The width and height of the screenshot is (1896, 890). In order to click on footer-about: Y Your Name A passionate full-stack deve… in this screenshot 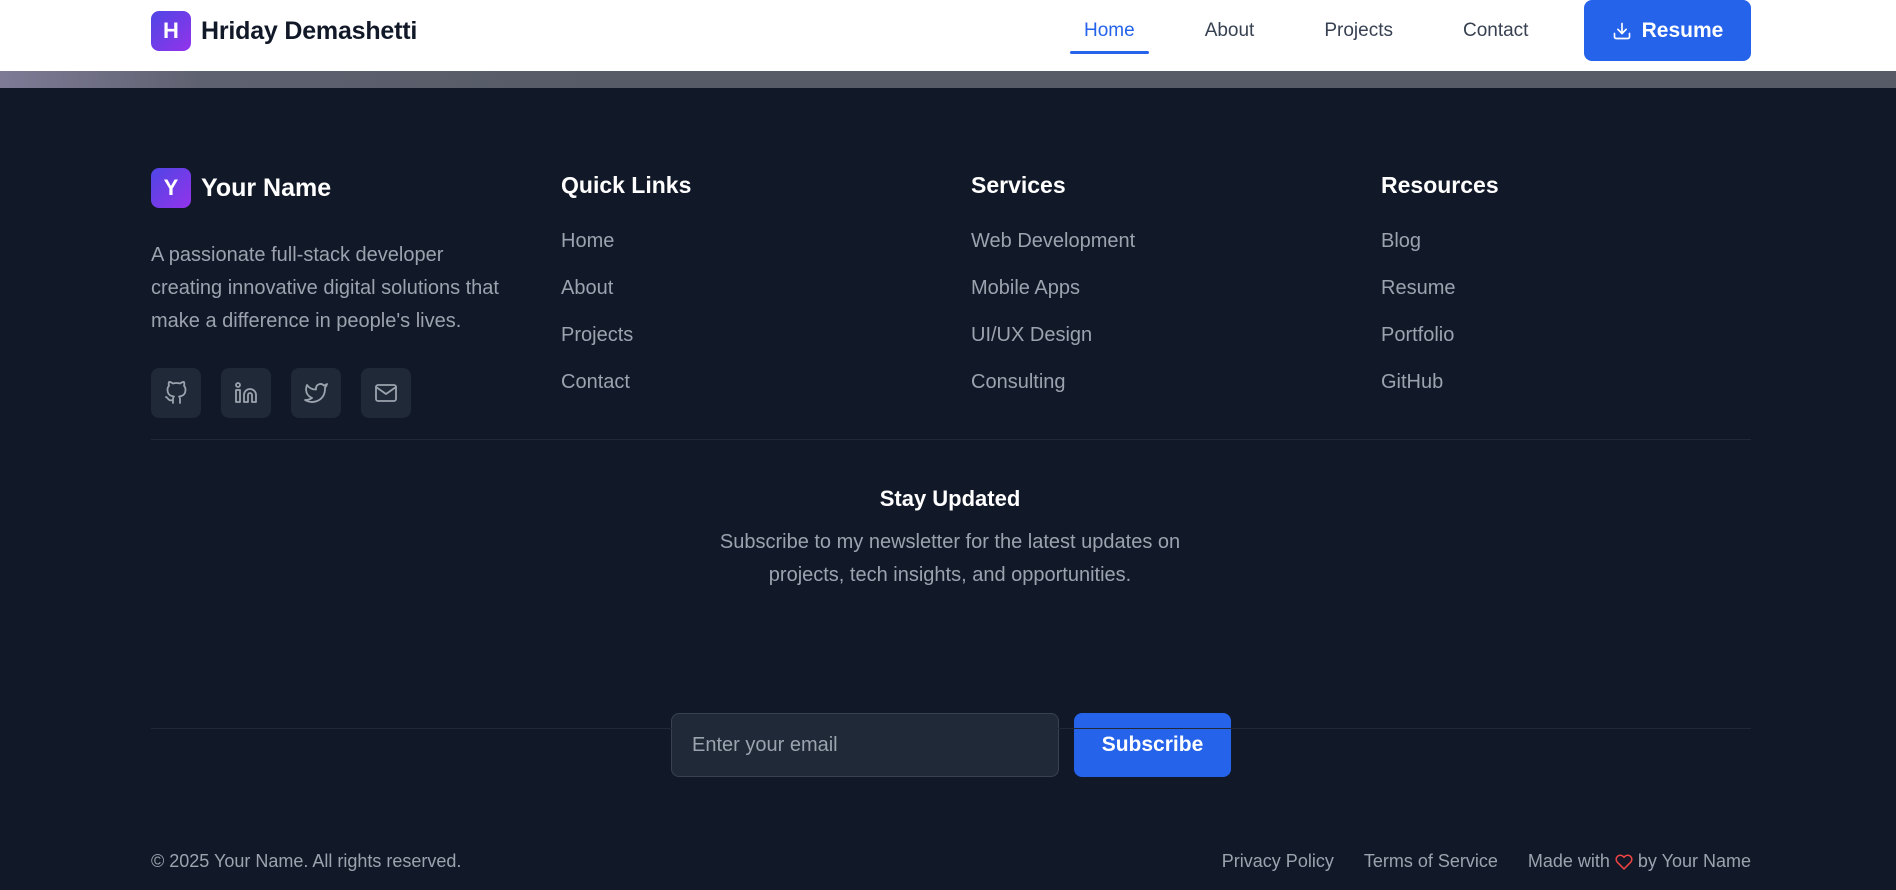, I will do `click(331, 293)`.